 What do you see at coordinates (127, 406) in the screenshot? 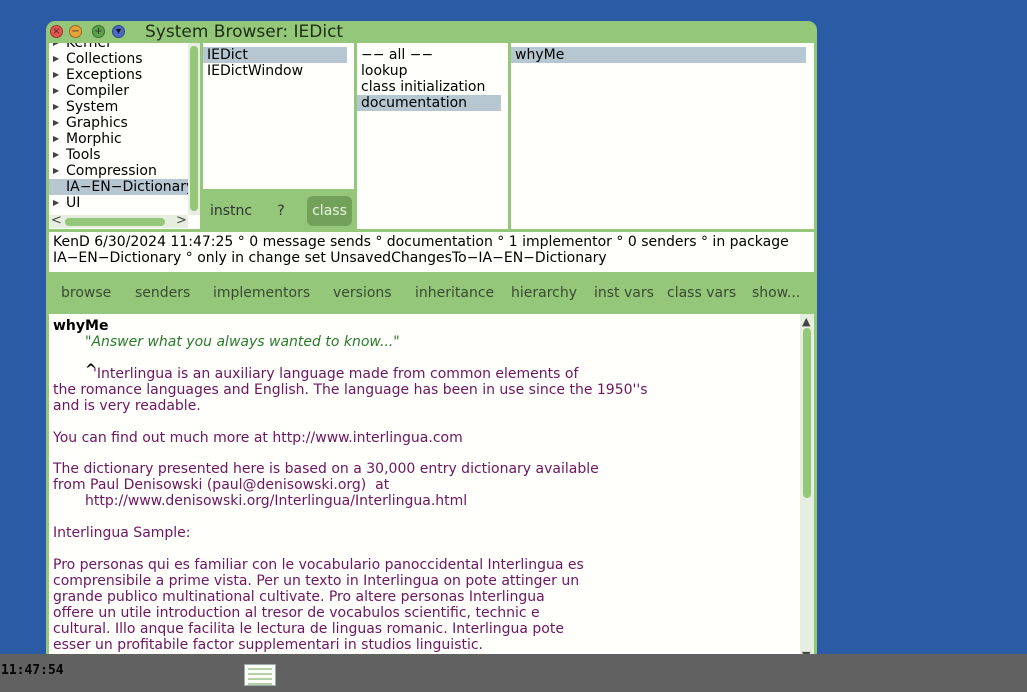
I see `code-line: and is very readable.` at bounding box center [127, 406].